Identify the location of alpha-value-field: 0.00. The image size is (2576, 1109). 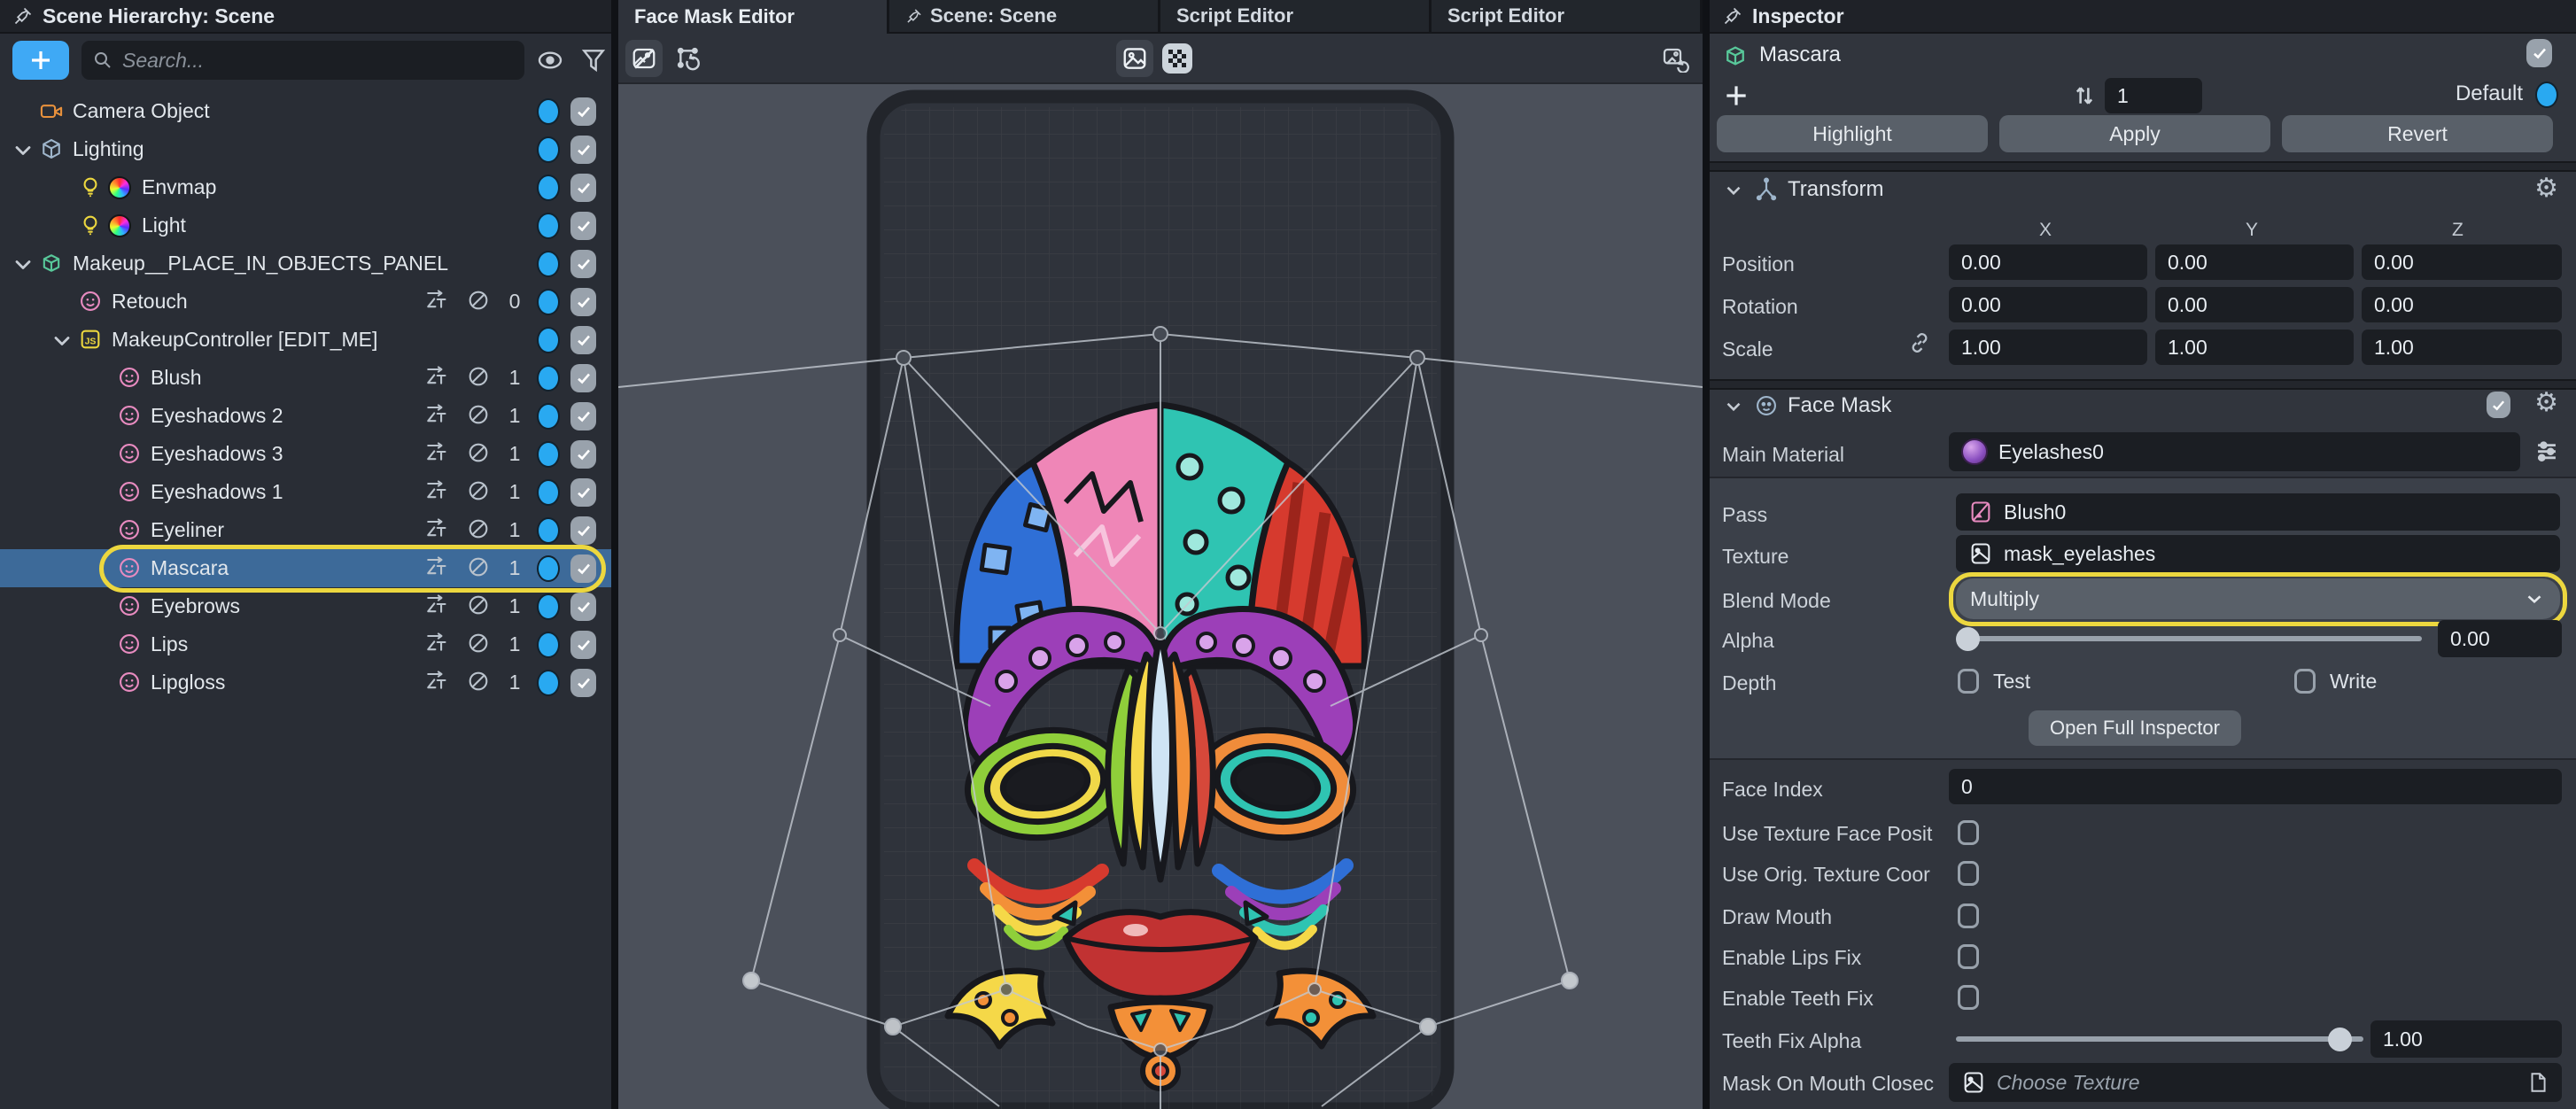
(2500, 638).